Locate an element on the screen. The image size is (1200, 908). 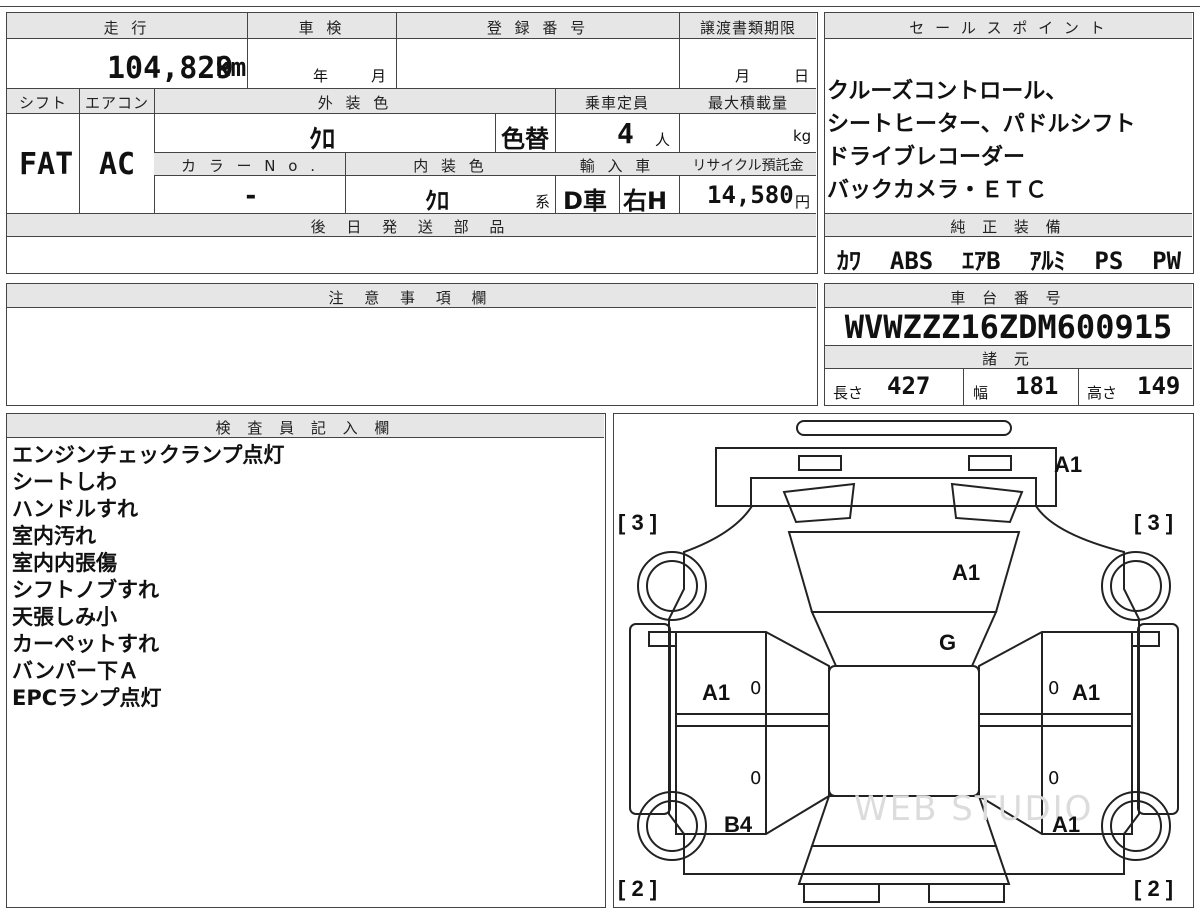
later-parts-label: 後 日 発 送 部 品 is located at coordinates (411, 227).